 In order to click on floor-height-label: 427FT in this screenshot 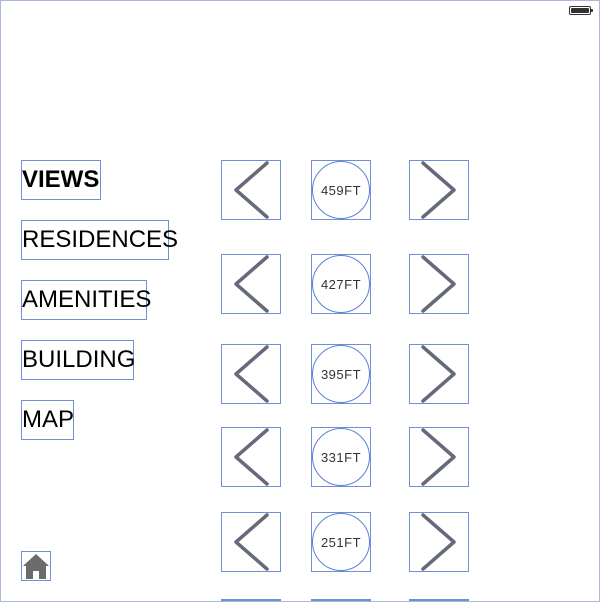, I will do `click(341, 284)`.